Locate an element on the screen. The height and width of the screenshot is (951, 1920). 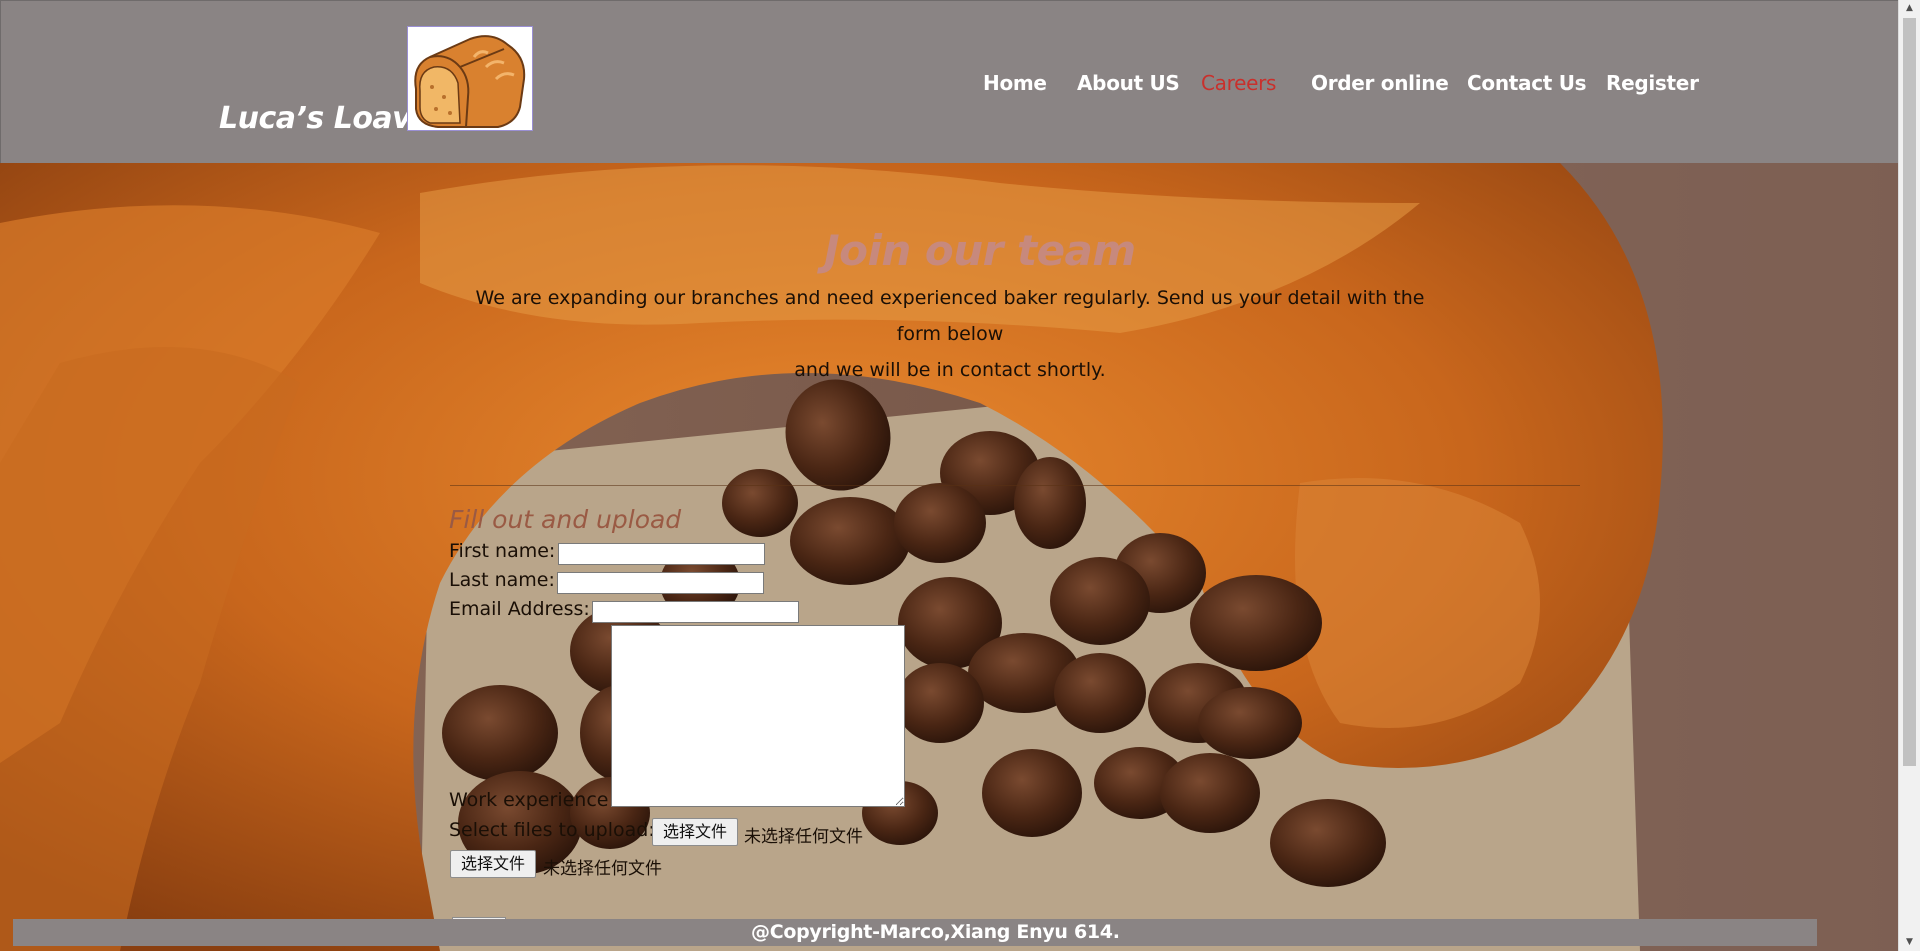
email-field is located at coordinates (695, 612).